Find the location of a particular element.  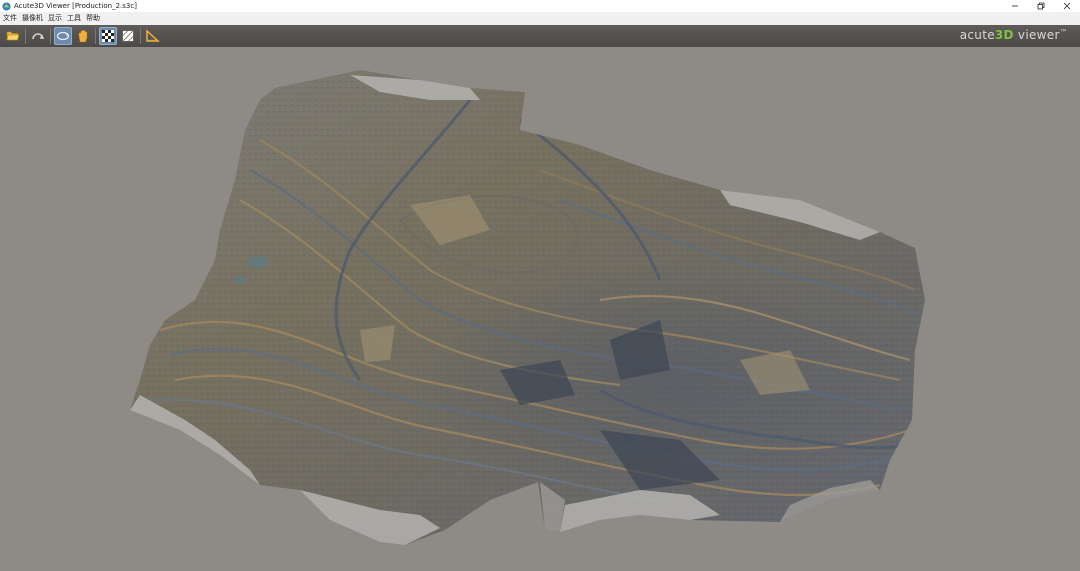

brand-part-2: 3D is located at coordinates (1004, 35).